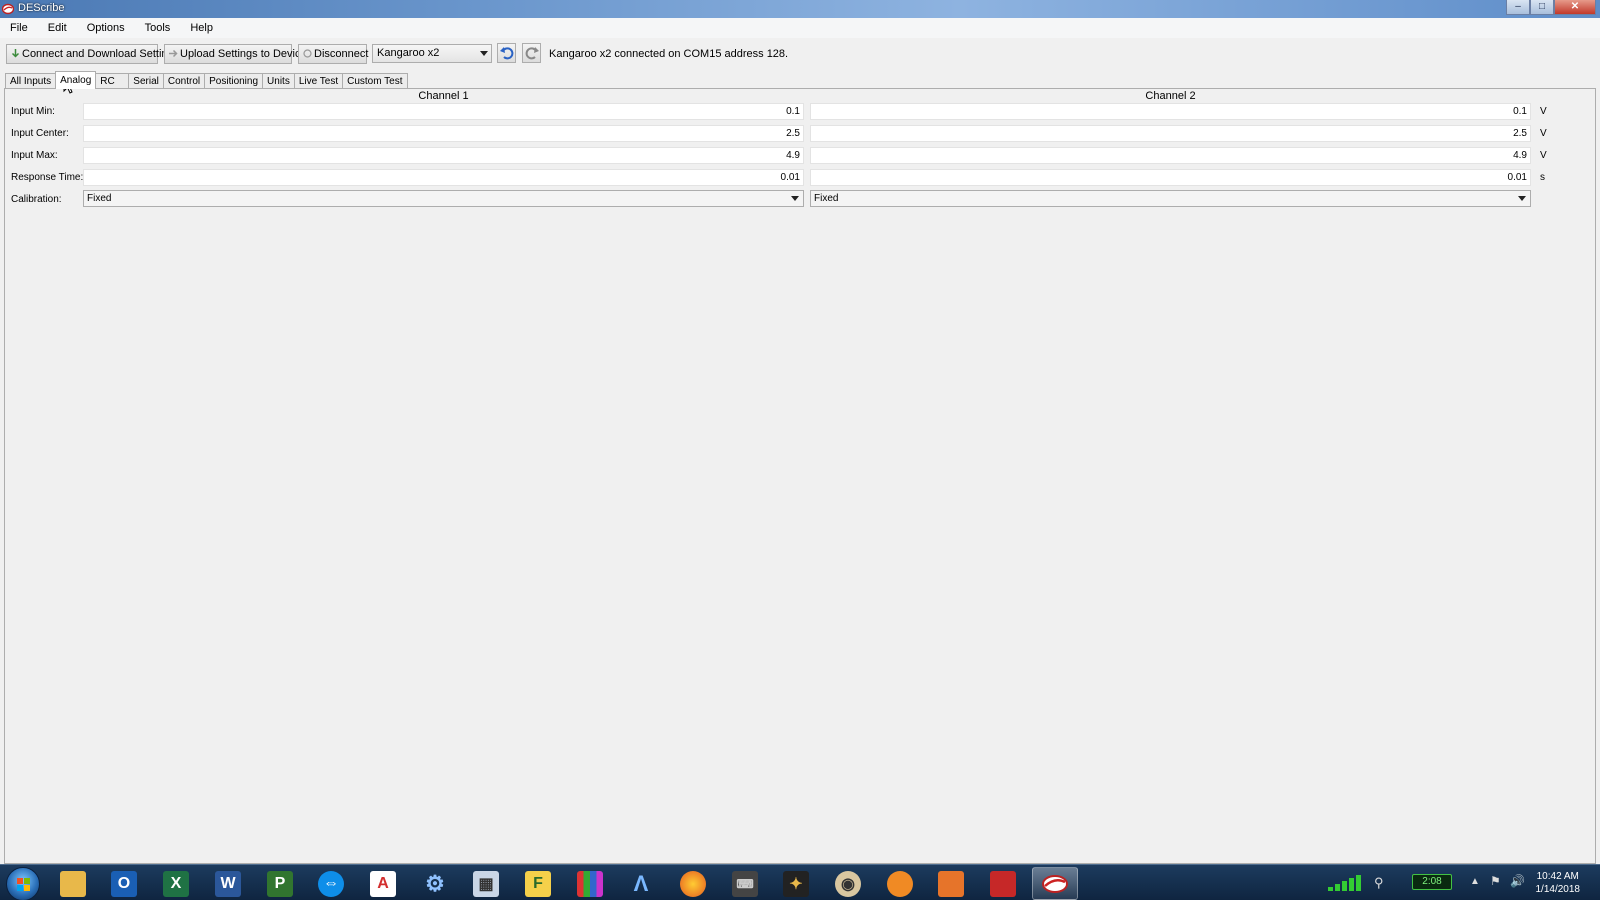 The height and width of the screenshot is (900, 1600). I want to click on taskbar-bars-app, so click(590, 883).